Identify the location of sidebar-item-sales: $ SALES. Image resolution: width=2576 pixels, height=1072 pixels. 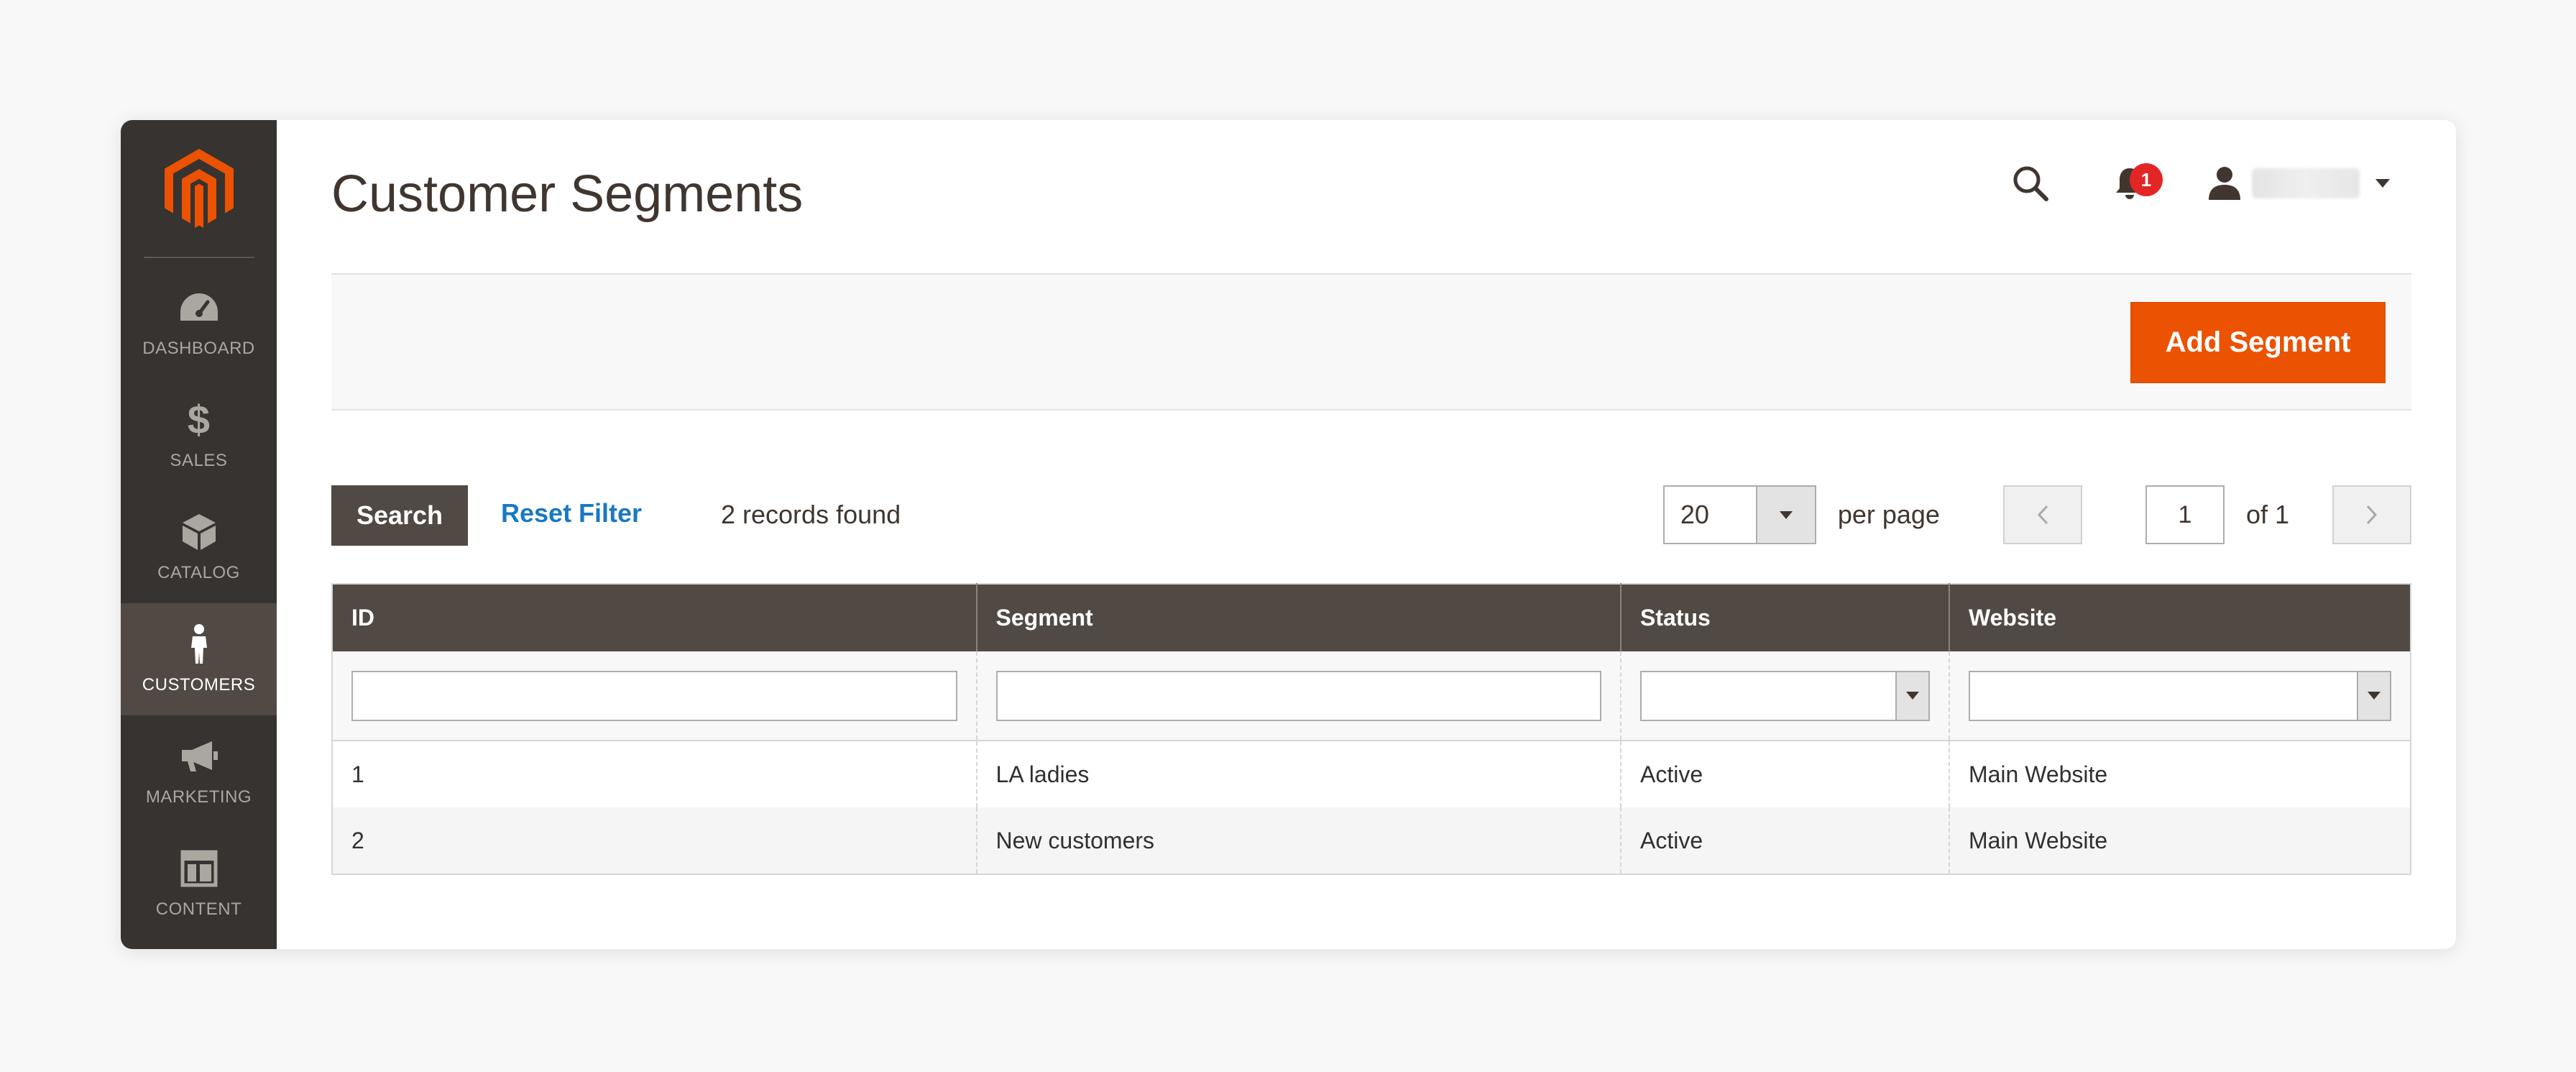
(199, 435).